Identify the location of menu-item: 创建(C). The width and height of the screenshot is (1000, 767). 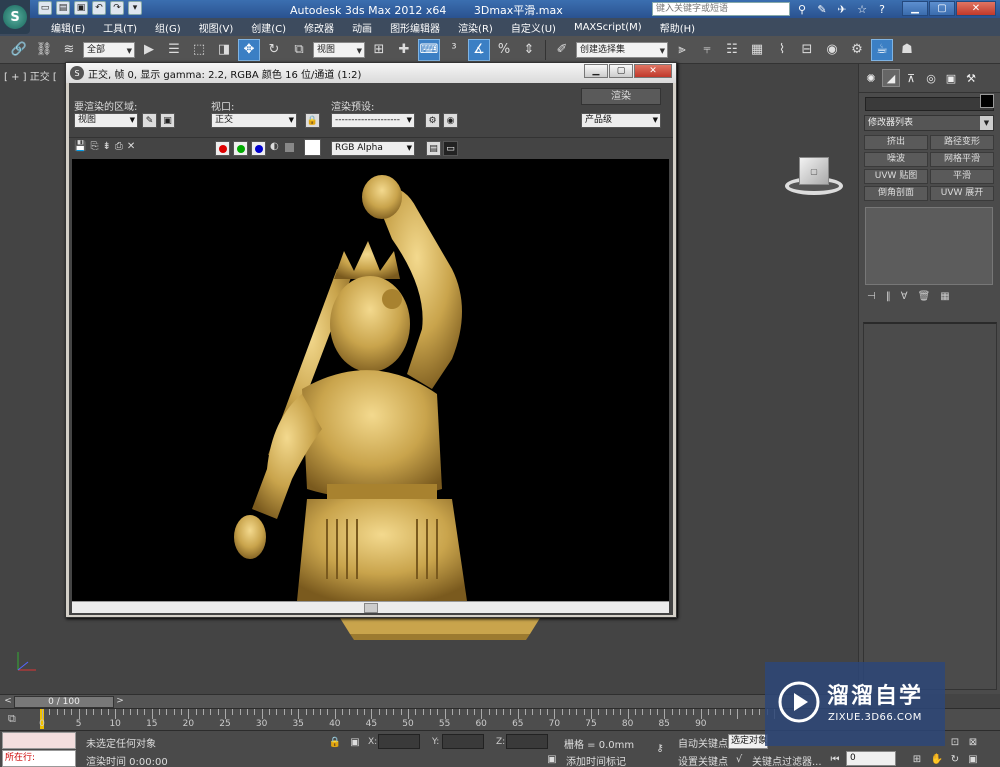
(268, 27).